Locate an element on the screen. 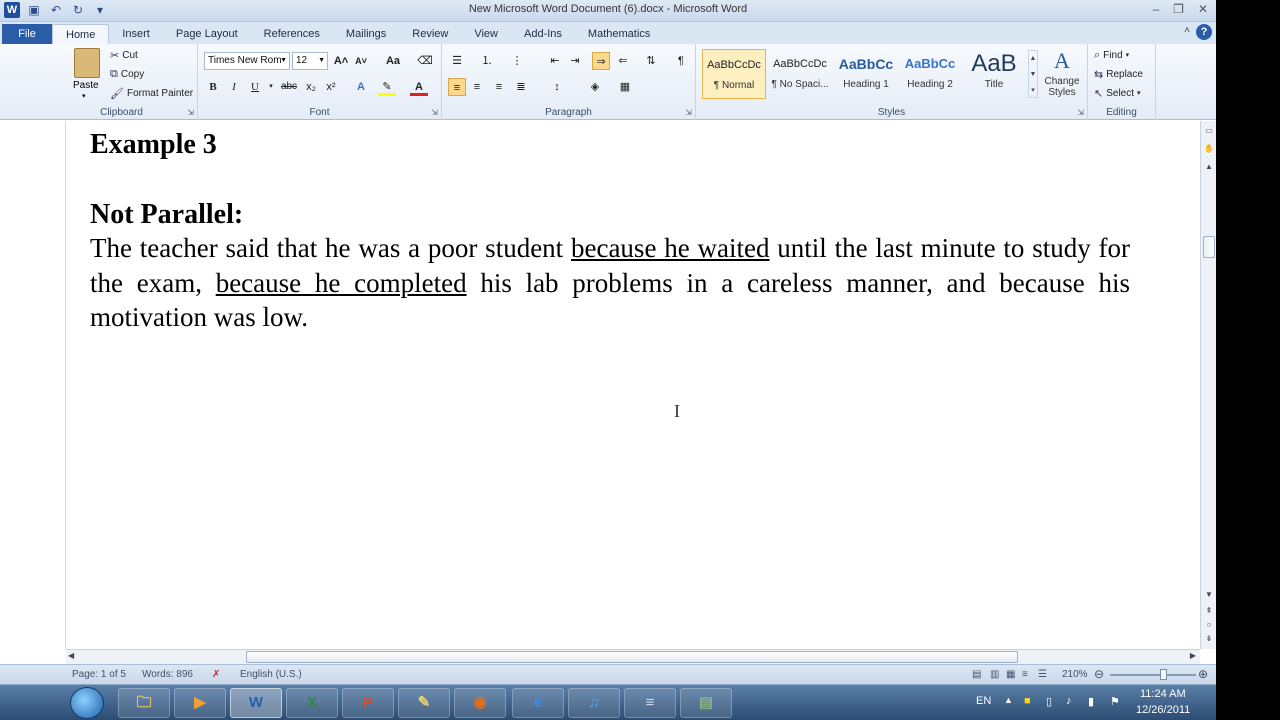 Image resolution: width=1280 pixels, height=720 pixels. tab-view: View is located at coordinates (486, 34).